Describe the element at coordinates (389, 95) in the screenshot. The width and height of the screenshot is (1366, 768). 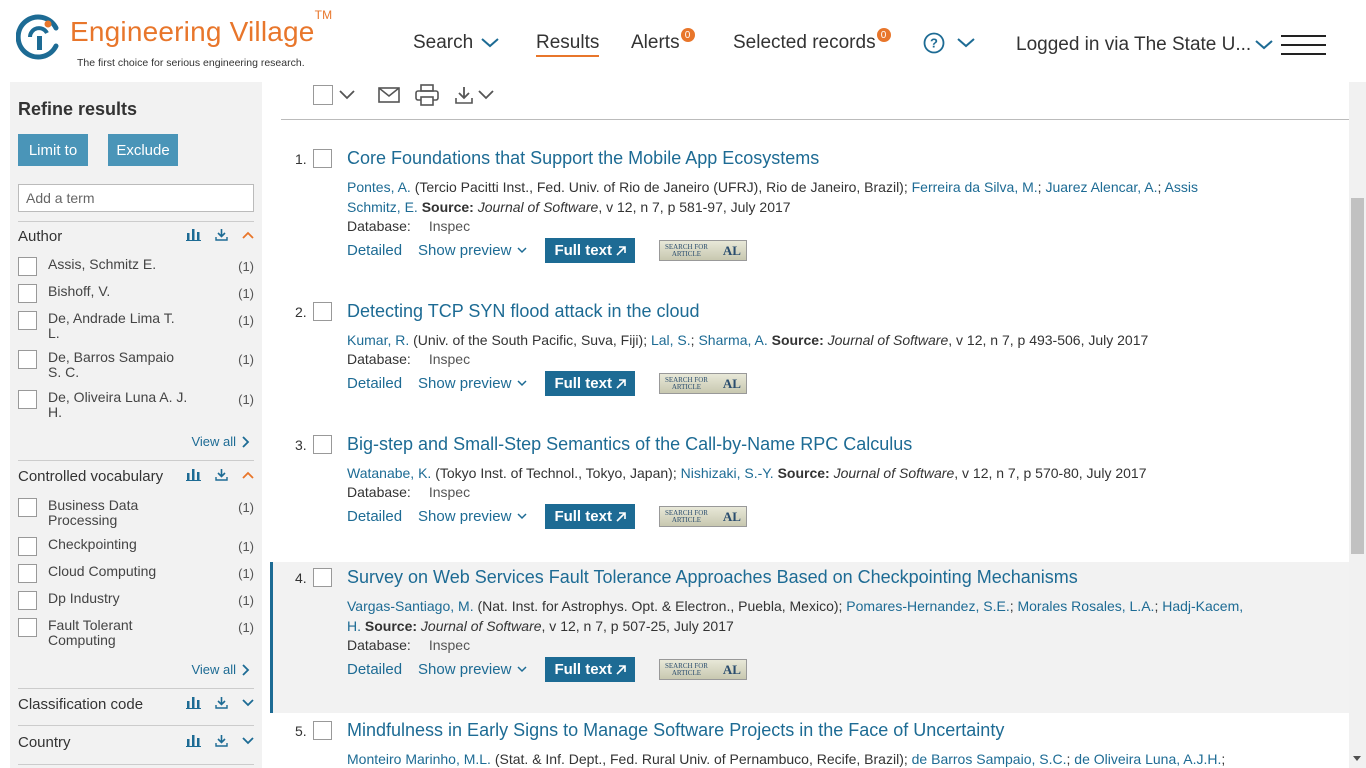
I see `email-icon` at that location.